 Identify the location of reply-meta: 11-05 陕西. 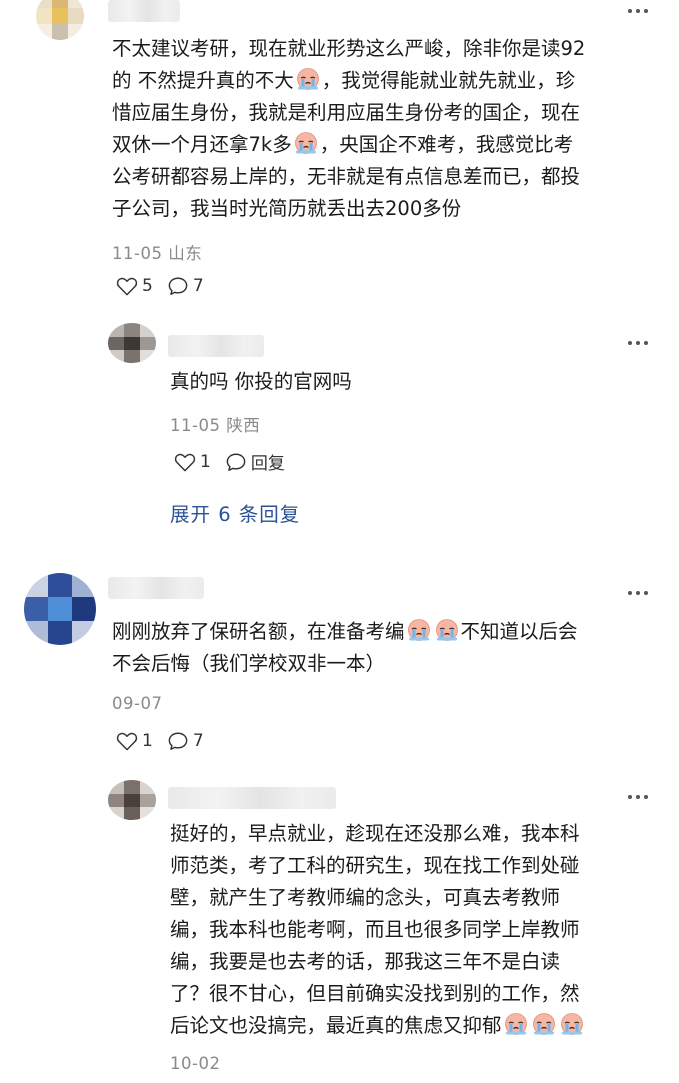
(215, 425).